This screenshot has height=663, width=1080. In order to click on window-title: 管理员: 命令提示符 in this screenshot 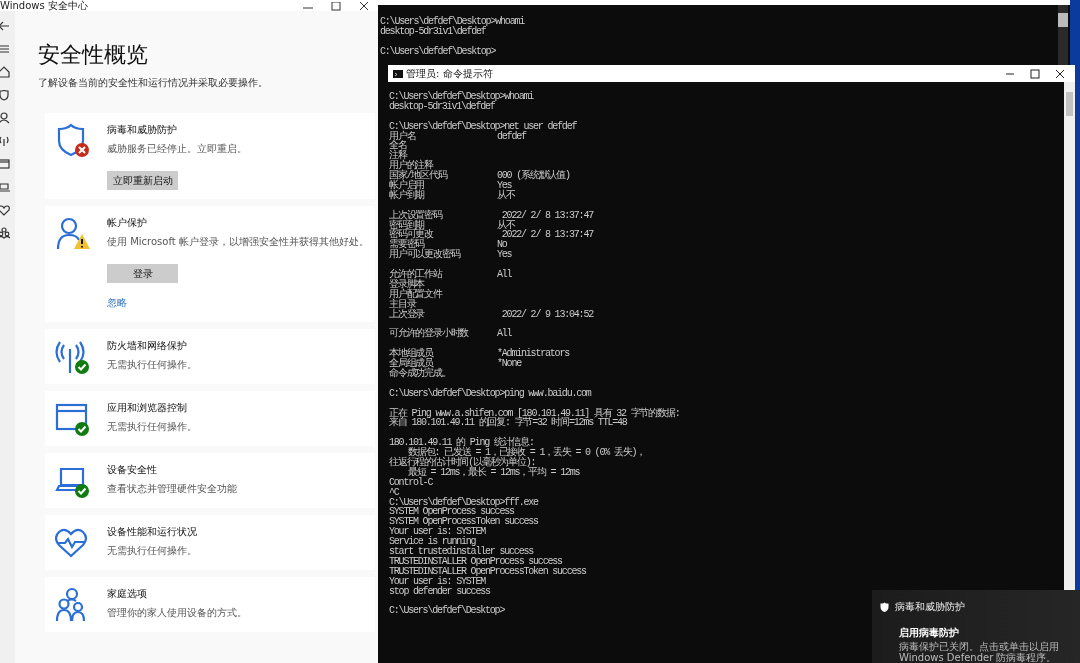, I will do `click(450, 73)`.